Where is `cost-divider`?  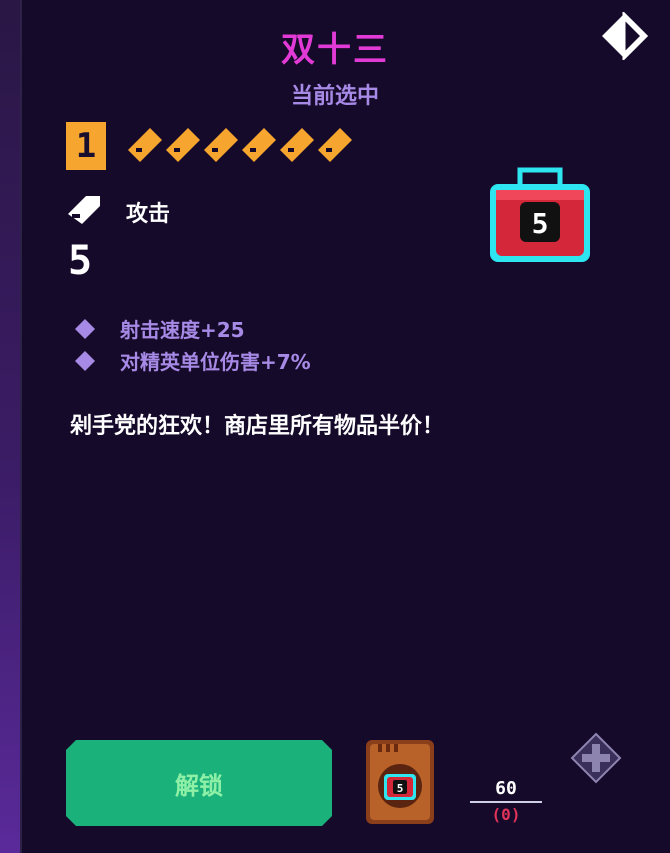 cost-divider is located at coordinates (506, 802).